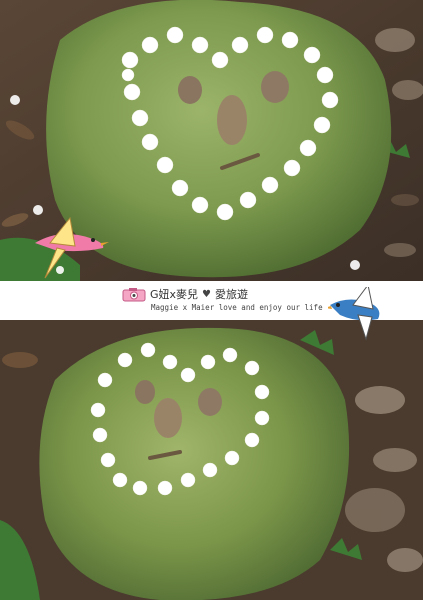  Describe the element at coordinates (207, 294) in the screenshot. I see `heart-icon: ♥` at that location.